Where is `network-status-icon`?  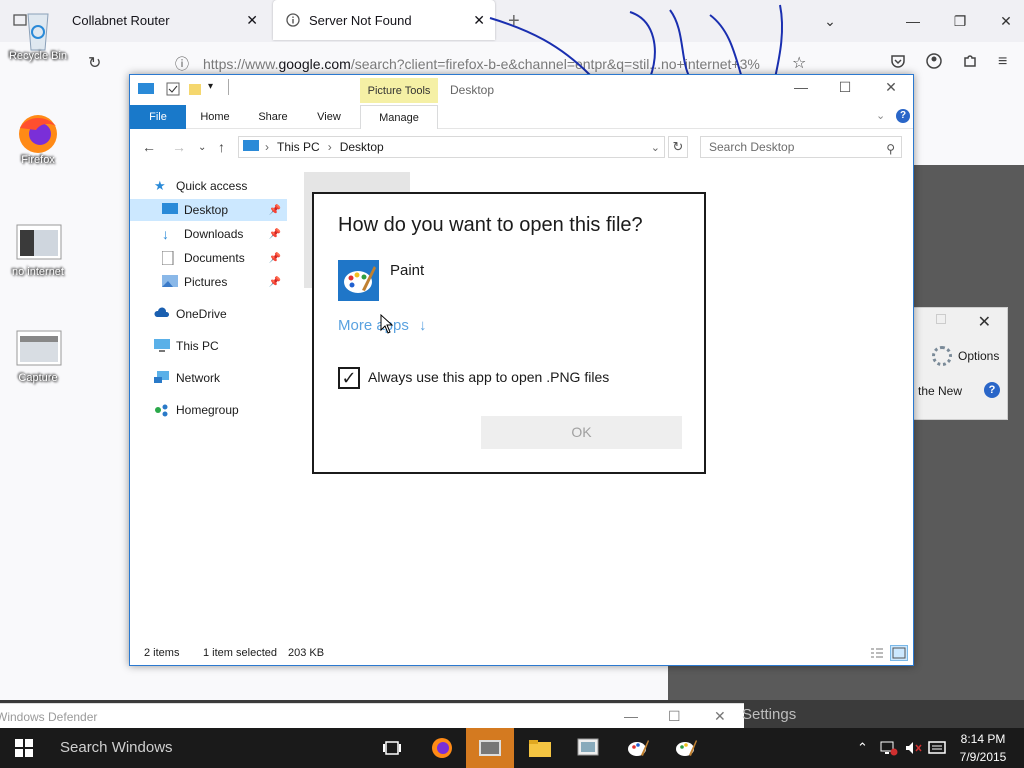 network-status-icon is located at coordinates (889, 748).